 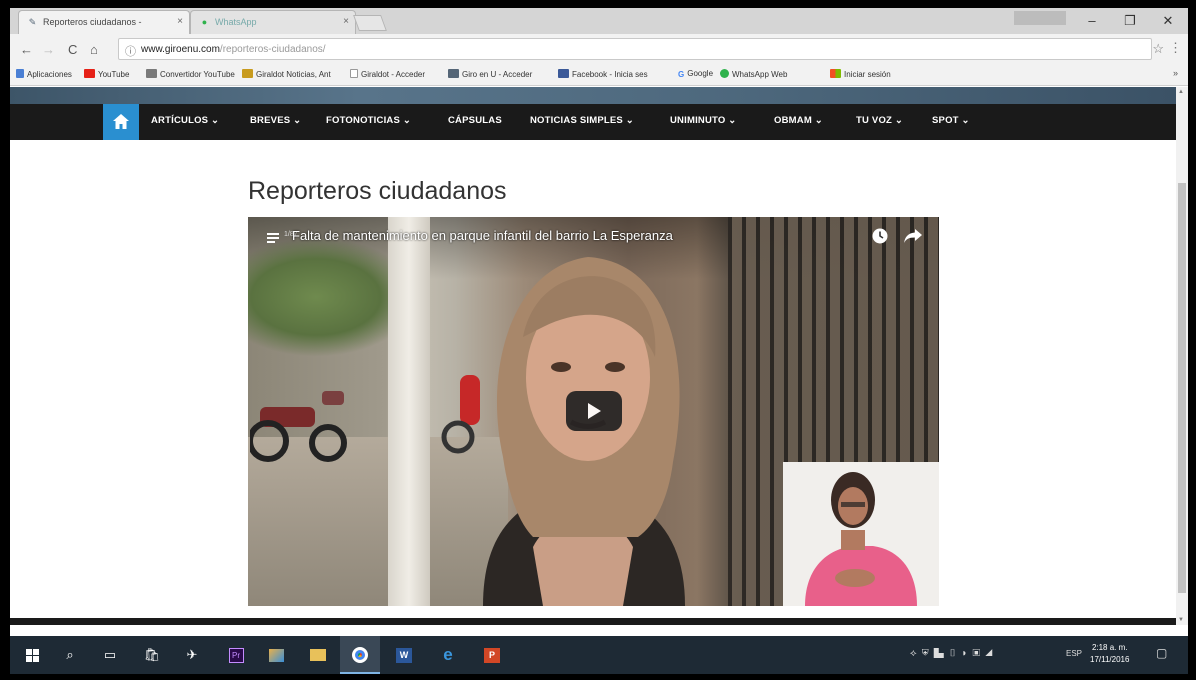 I want to click on home-icon, so click(x=121, y=121).